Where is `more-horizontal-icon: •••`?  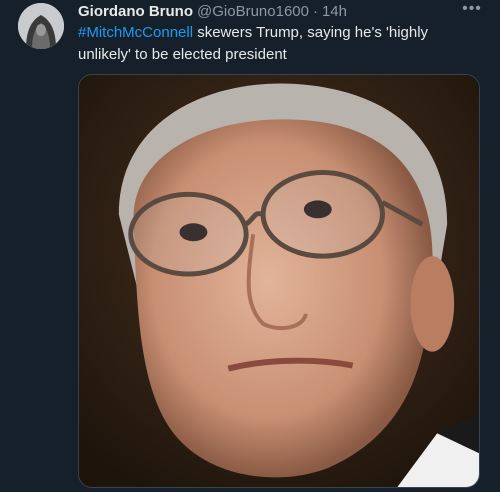
more-horizontal-icon: ••• is located at coordinates (472, 8).